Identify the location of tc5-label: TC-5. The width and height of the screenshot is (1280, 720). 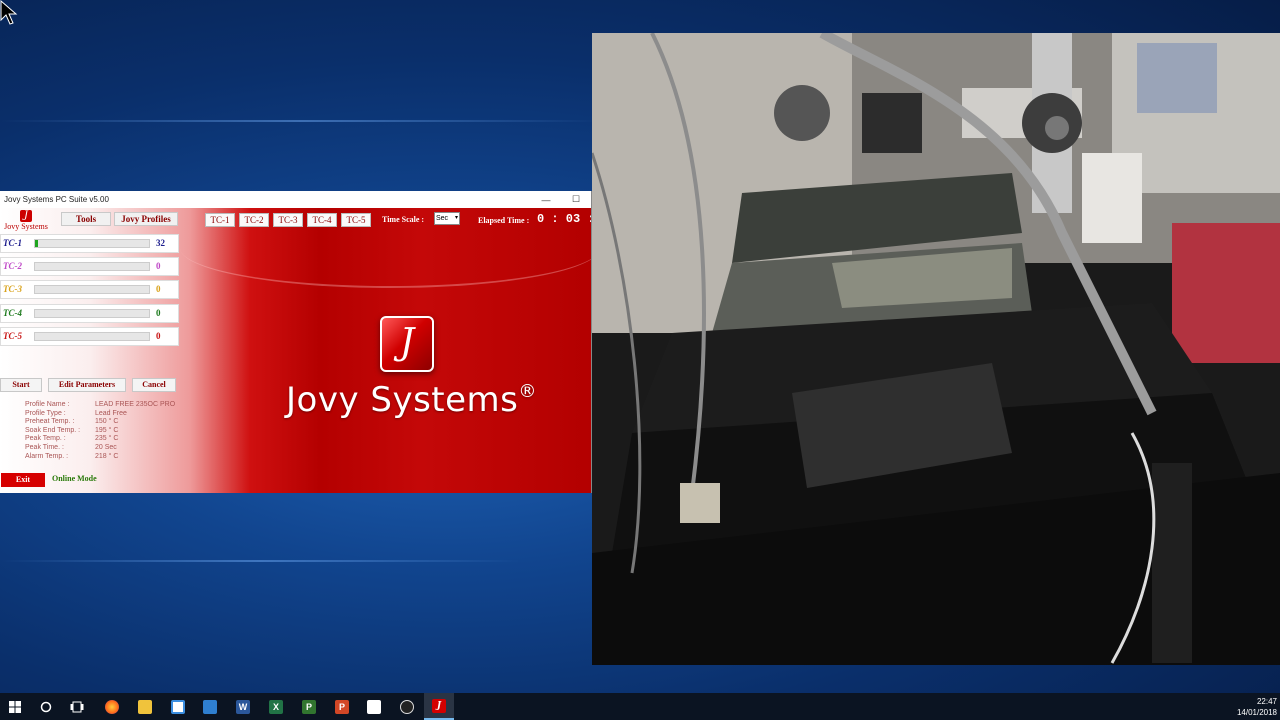
(12, 336).